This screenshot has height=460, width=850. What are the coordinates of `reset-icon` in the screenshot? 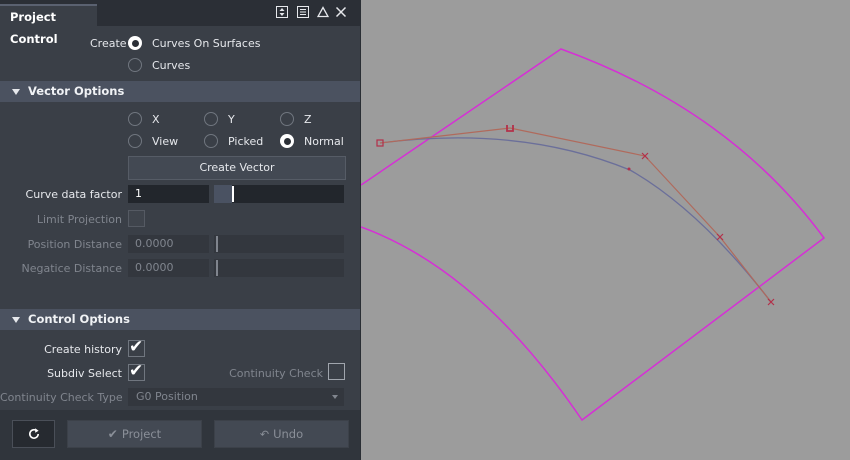 It's located at (33, 433).